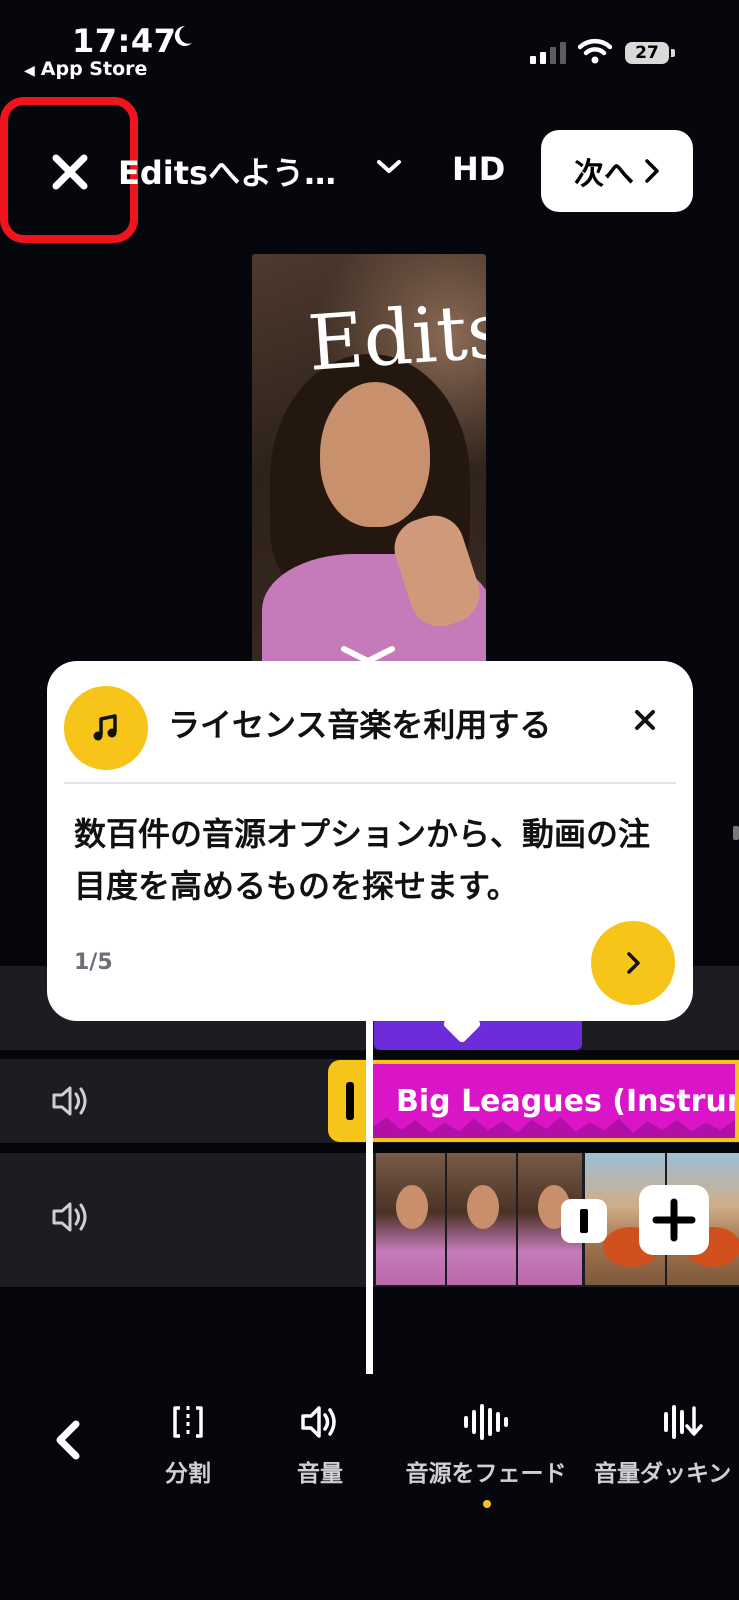 The width and height of the screenshot is (739, 1600). What do you see at coordinates (604, 174) in the screenshot?
I see `next-button-label: 次へ` at bounding box center [604, 174].